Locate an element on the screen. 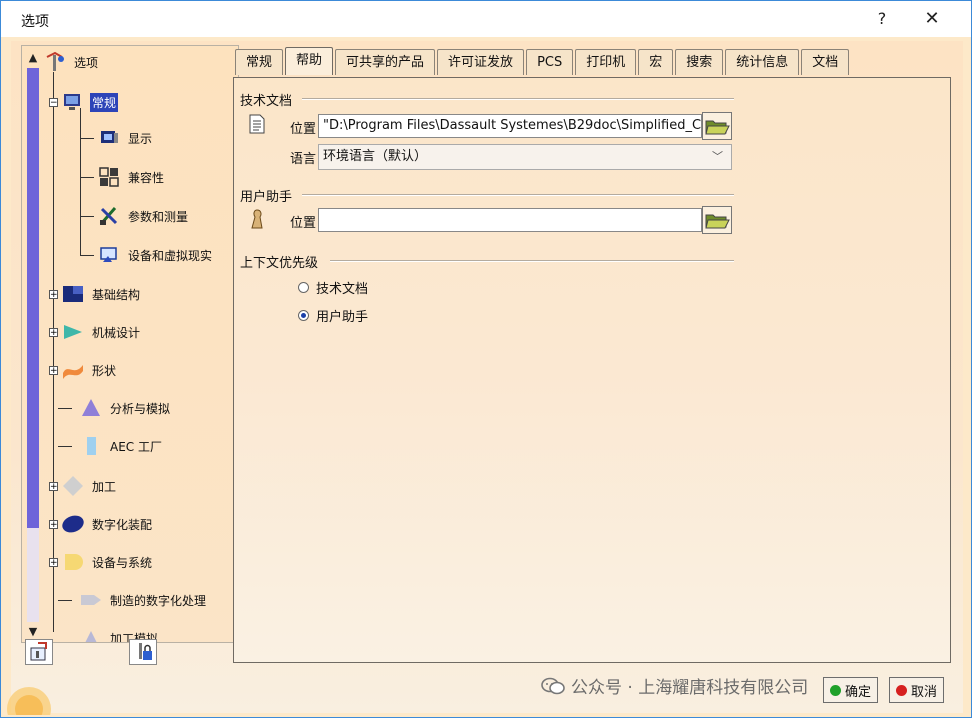 This screenshot has height=722, width=974. tab-printers: 打印机 is located at coordinates (606, 62).